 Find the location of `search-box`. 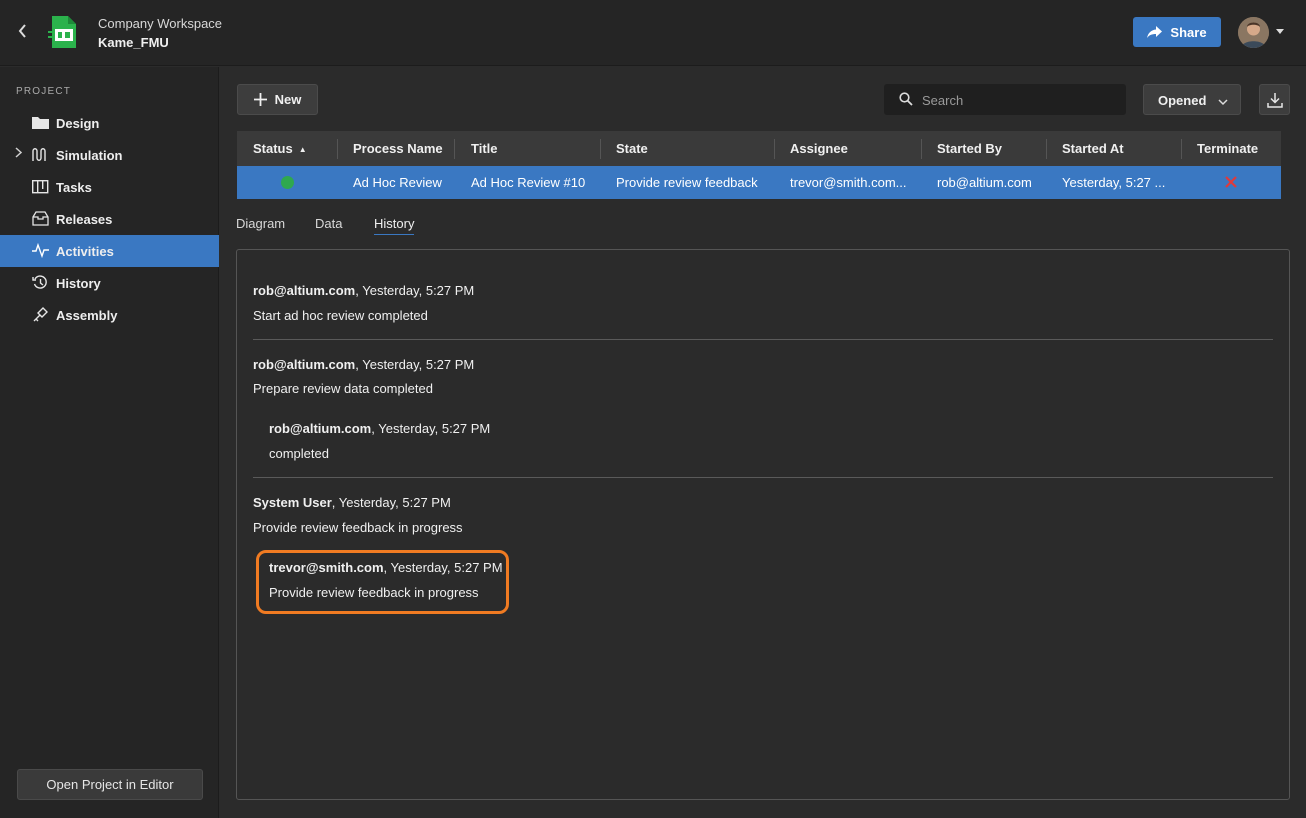

search-box is located at coordinates (1005, 99).